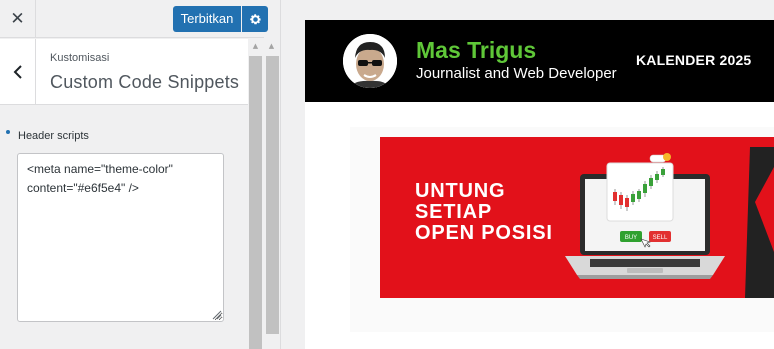 This screenshot has height=349, width=774. What do you see at coordinates (631, 238) in the screenshot?
I see `buy-label: BUY` at bounding box center [631, 238].